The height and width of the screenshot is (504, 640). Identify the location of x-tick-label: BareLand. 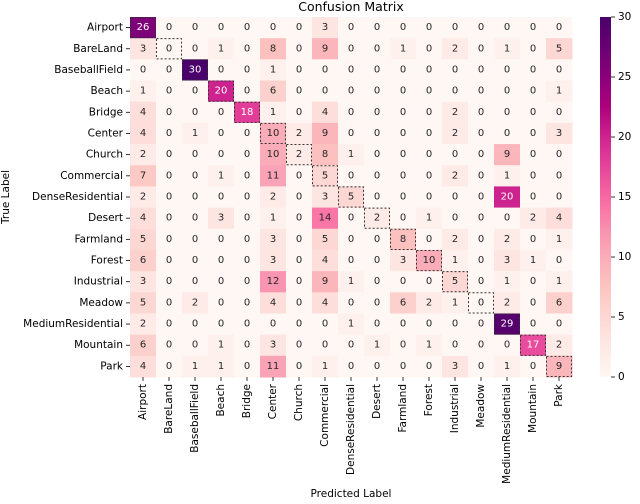
(169, 409).